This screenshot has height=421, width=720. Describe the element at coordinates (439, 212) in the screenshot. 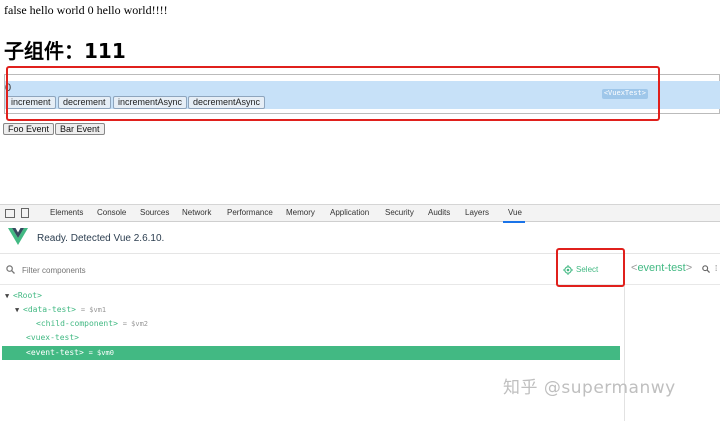

I see `tab-audits: Audits` at that location.